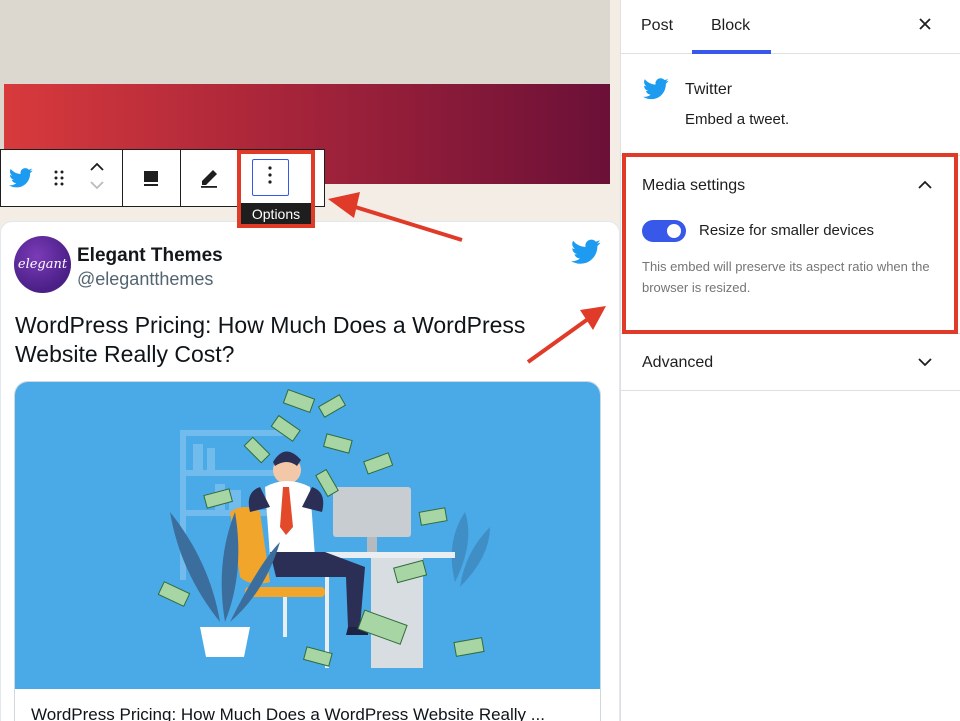  I want to click on active-tab-indicator, so click(731, 52).